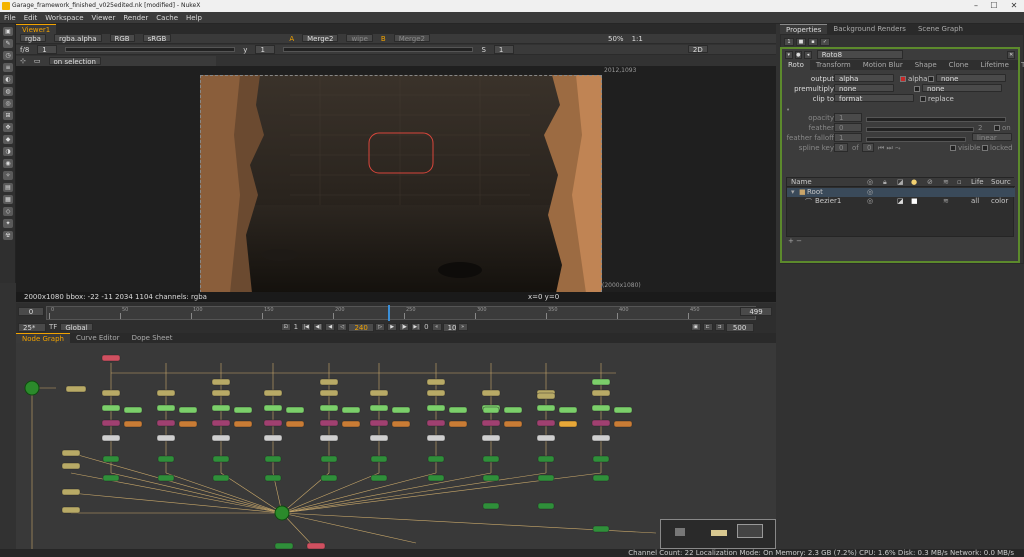  What do you see at coordinates (150, 49) in the screenshot?
I see `gain-slider` at bounding box center [150, 49].